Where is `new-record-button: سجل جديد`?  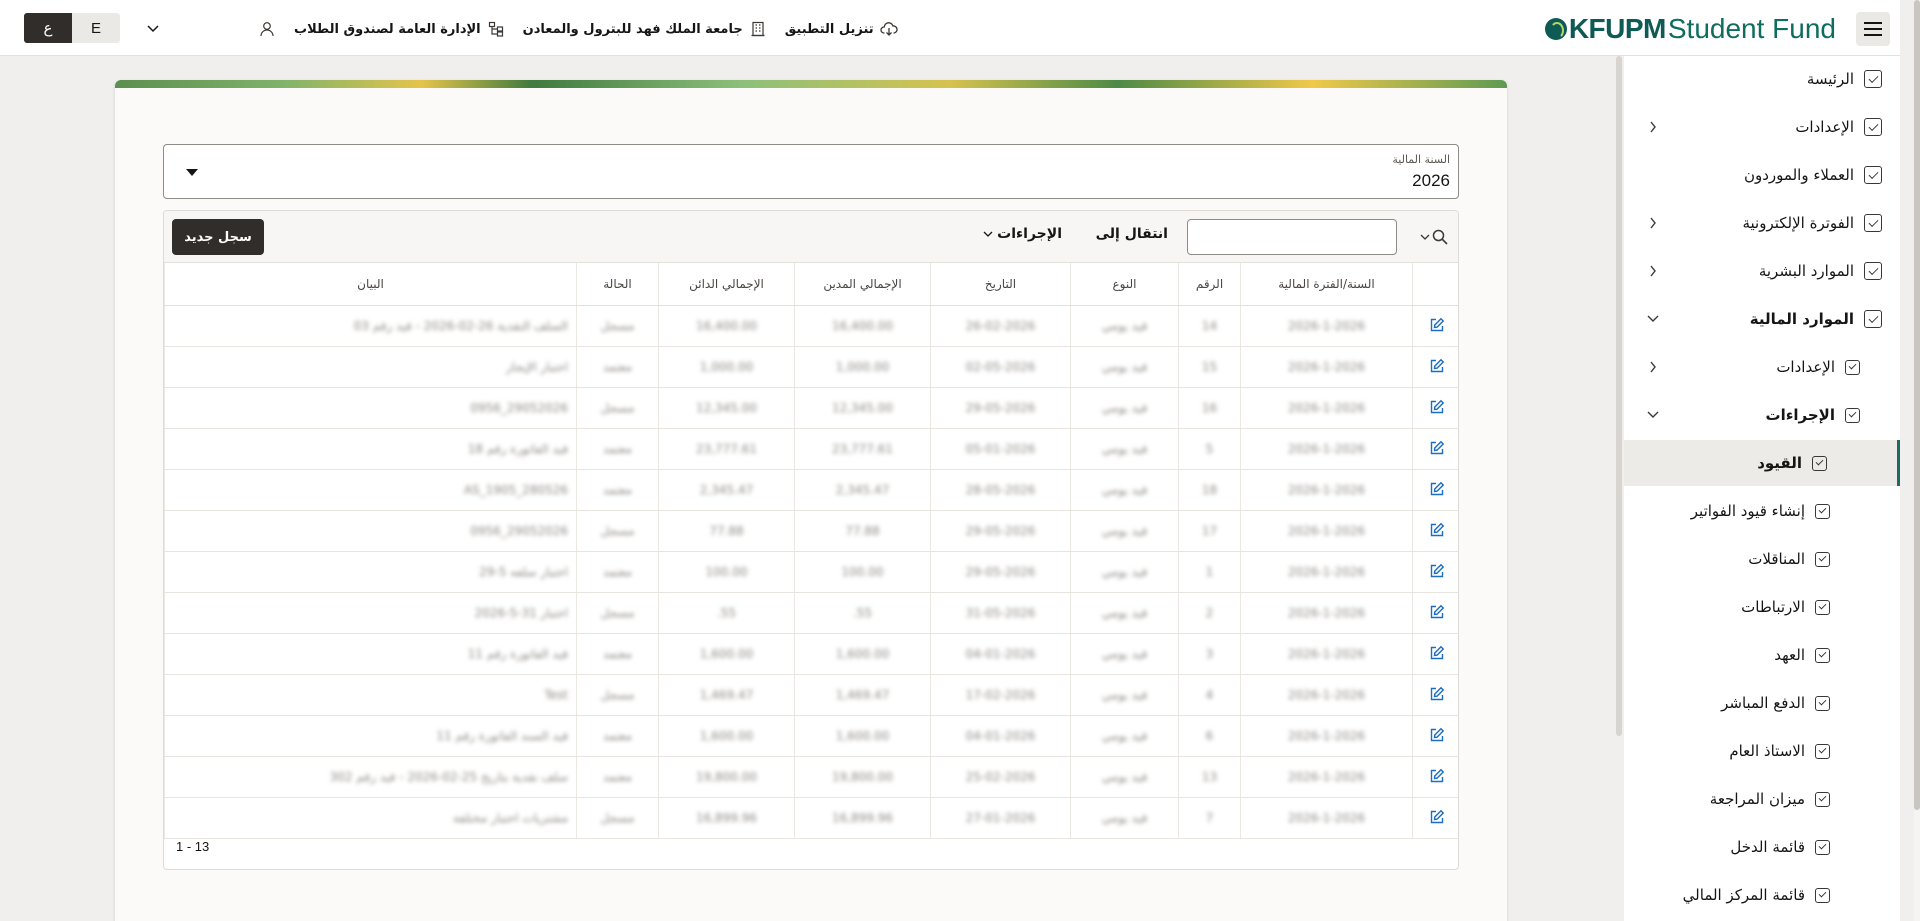 new-record-button: سجل جديد is located at coordinates (218, 237).